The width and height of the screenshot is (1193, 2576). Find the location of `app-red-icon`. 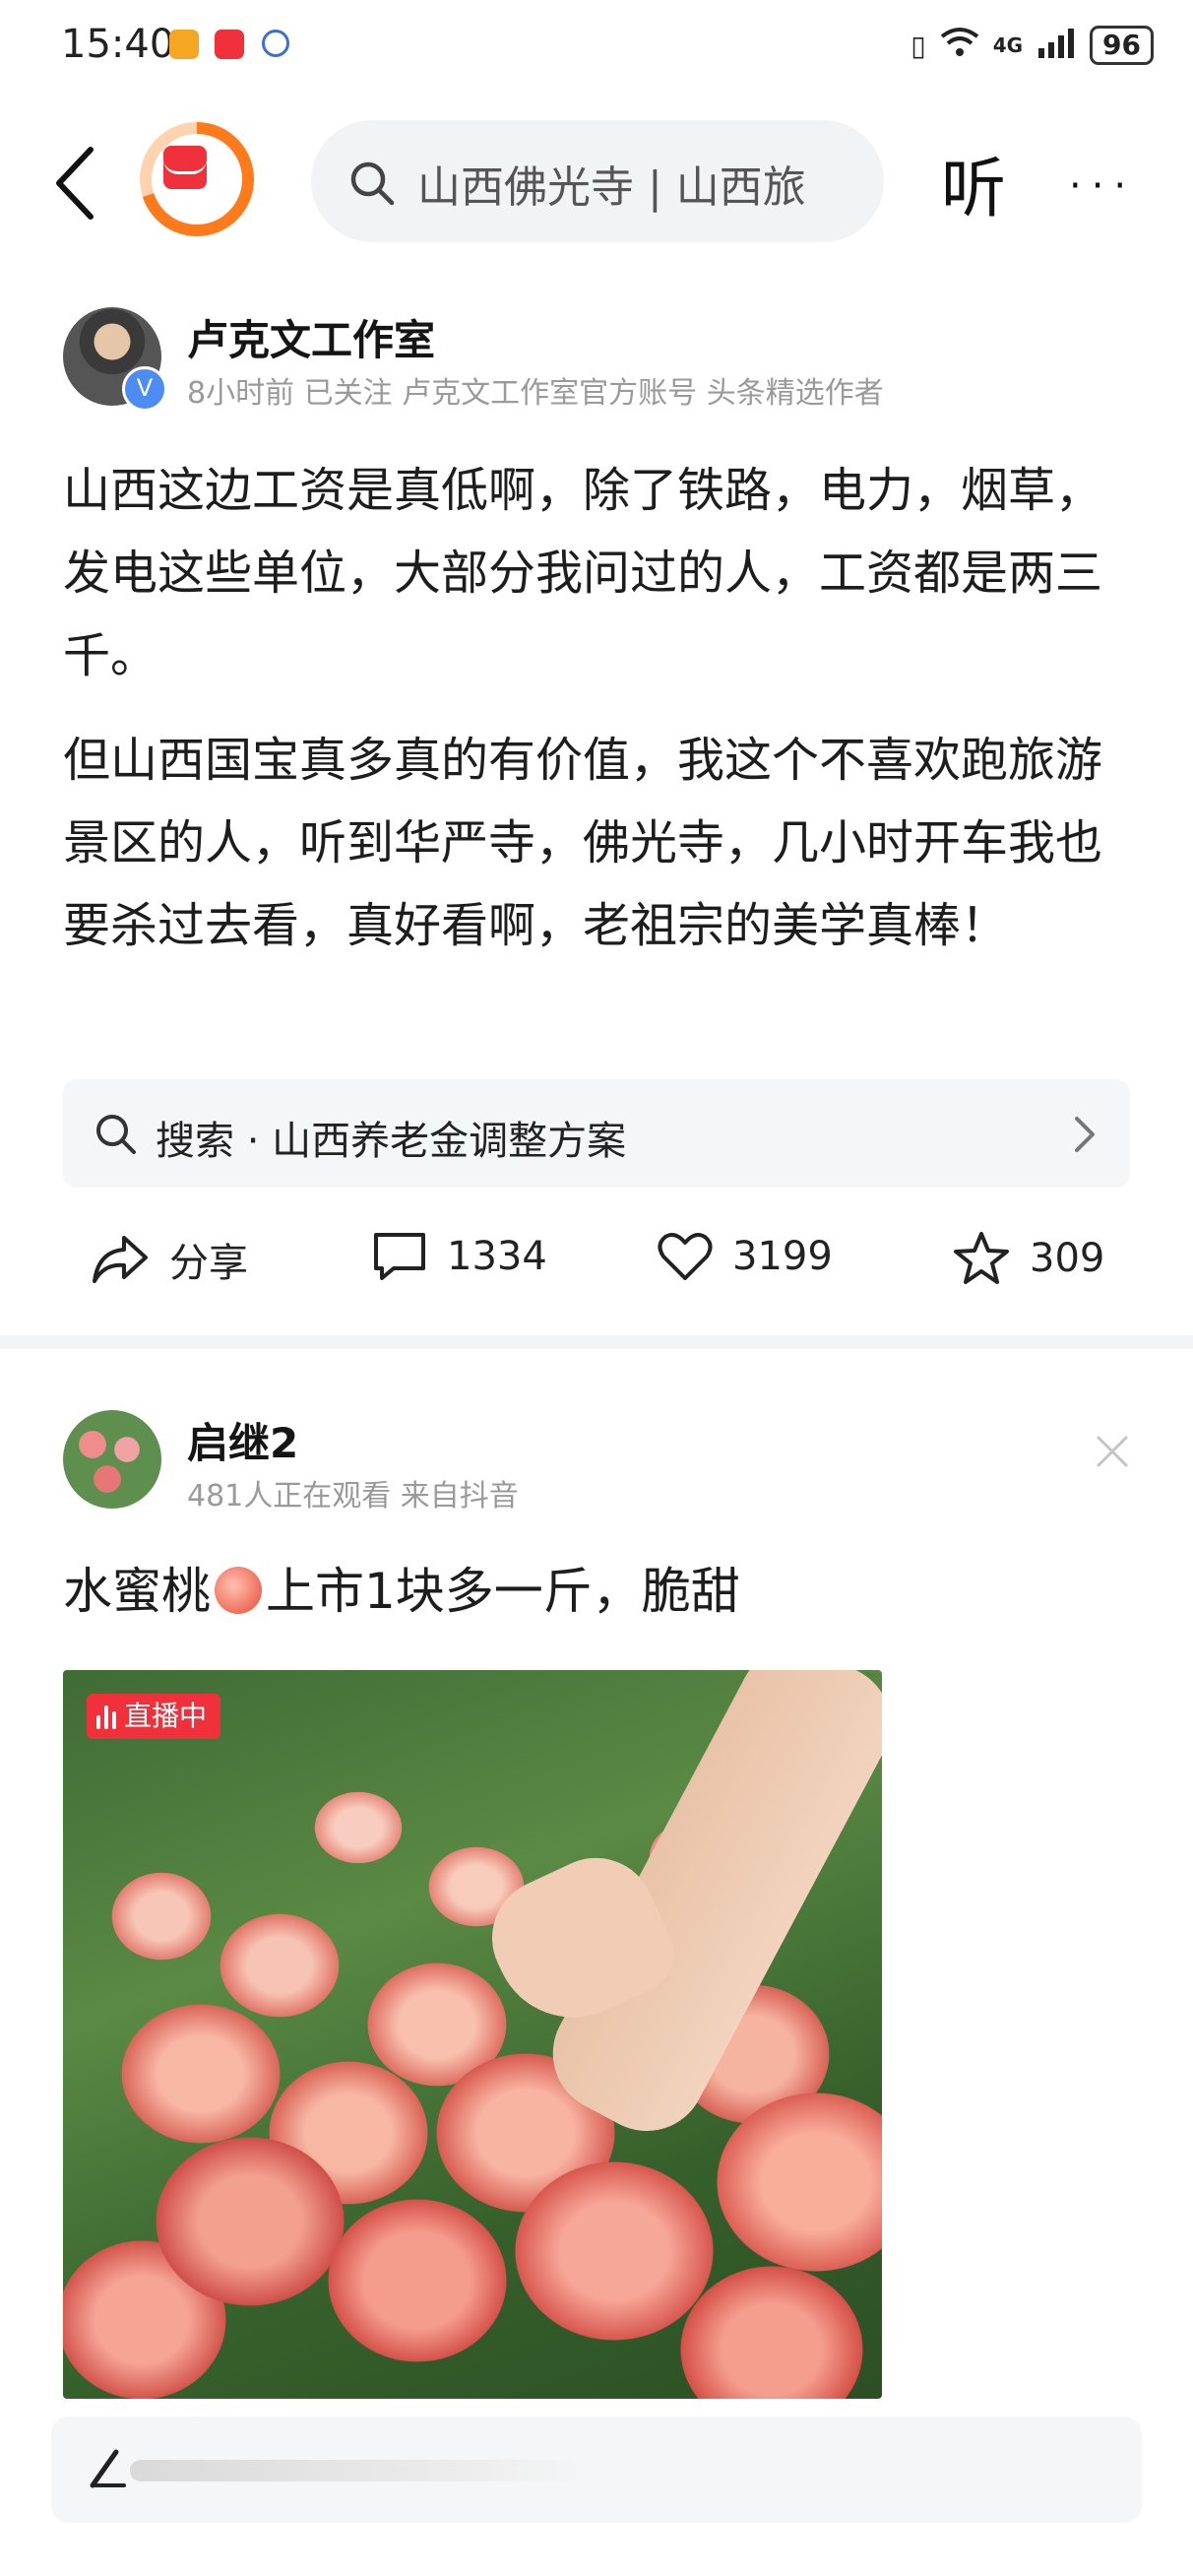

app-red-icon is located at coordinates (229, 44).